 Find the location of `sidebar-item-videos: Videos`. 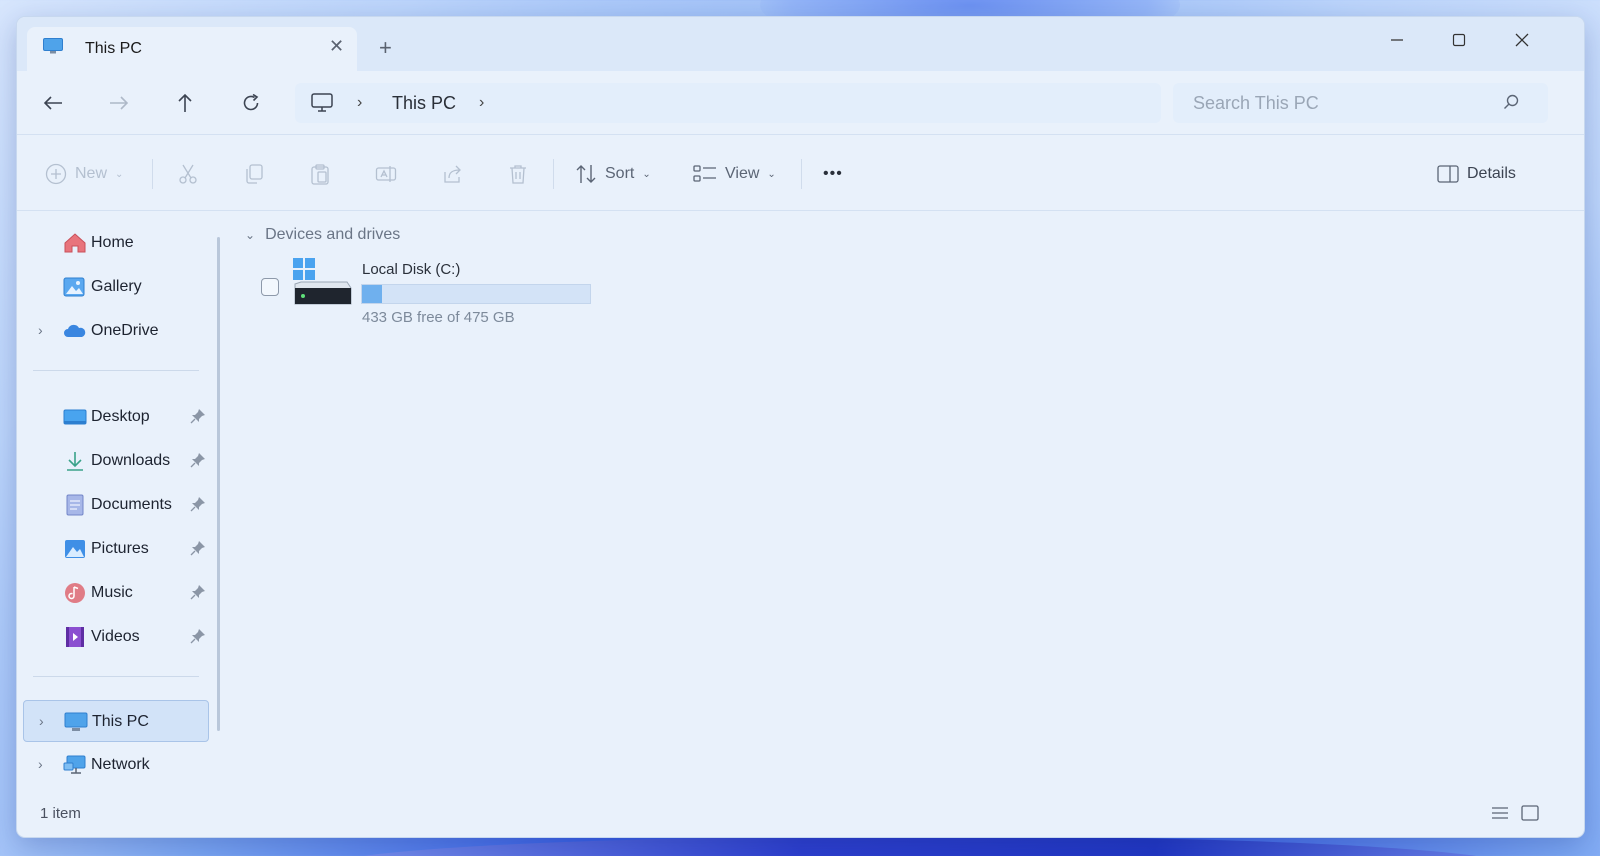

sidebar-item-videos: Videos is located at coordinates (116, 637).